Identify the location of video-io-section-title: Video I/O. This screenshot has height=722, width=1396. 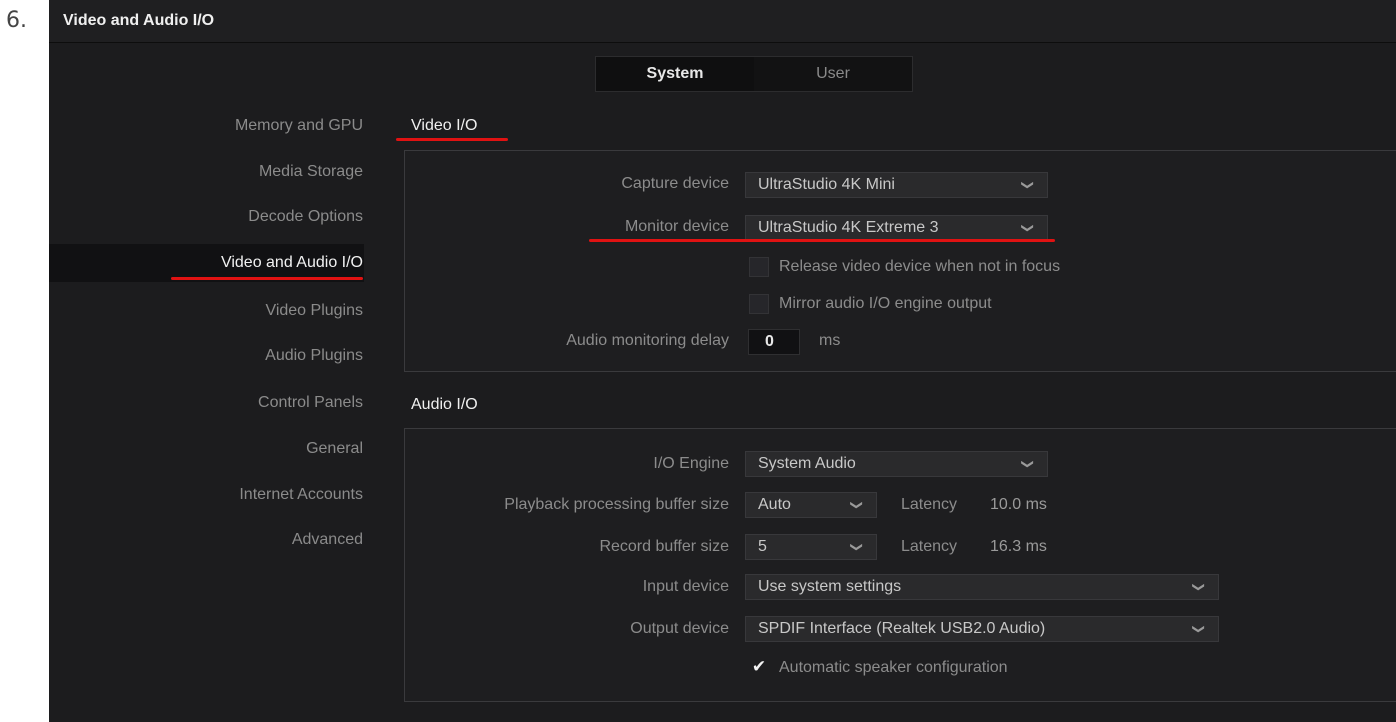
(444, 125).